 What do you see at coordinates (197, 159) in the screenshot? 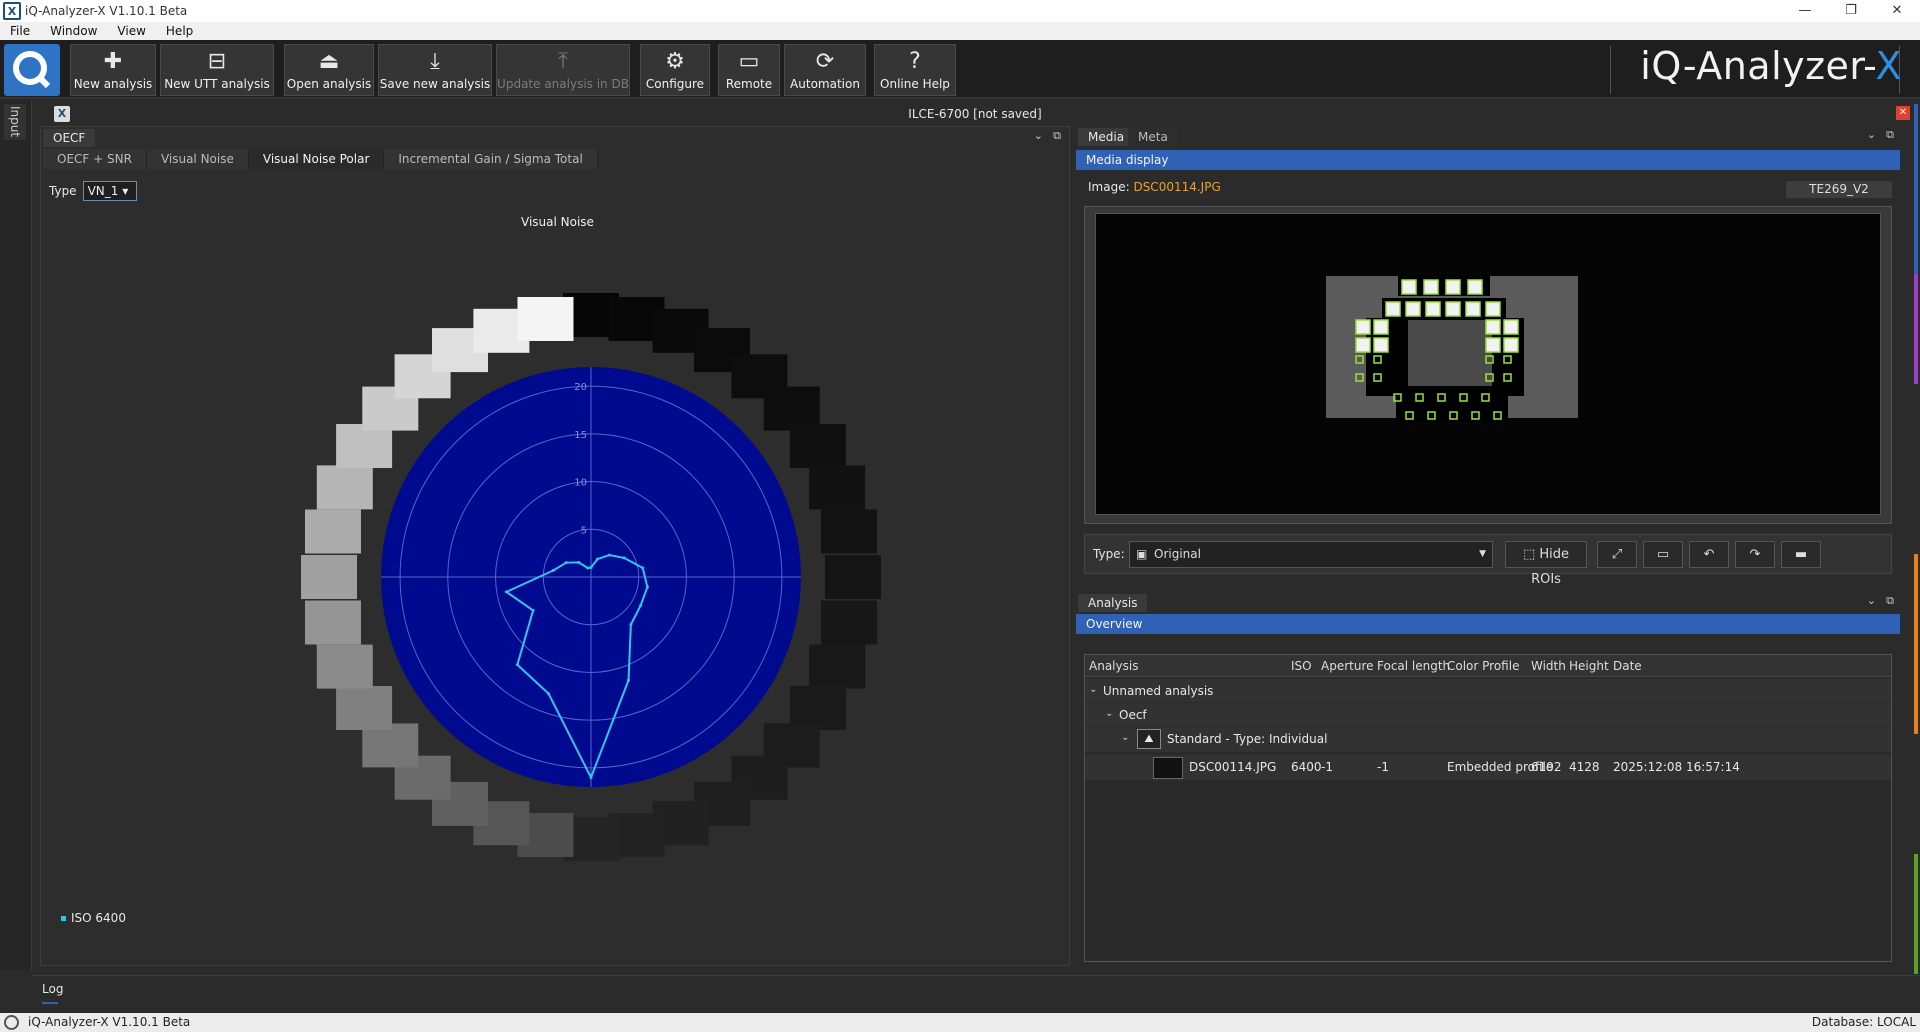
I see `tab-visual-noise: Visual Noise` at bounding box center [197, 159].